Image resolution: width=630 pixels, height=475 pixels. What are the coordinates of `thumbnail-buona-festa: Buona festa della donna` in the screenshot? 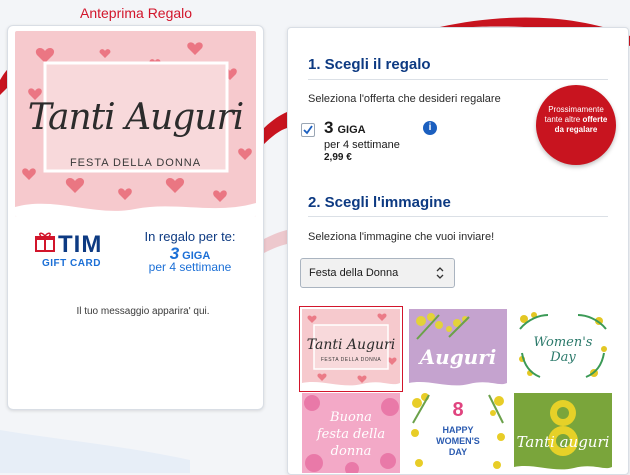 It's located at (351, 433).